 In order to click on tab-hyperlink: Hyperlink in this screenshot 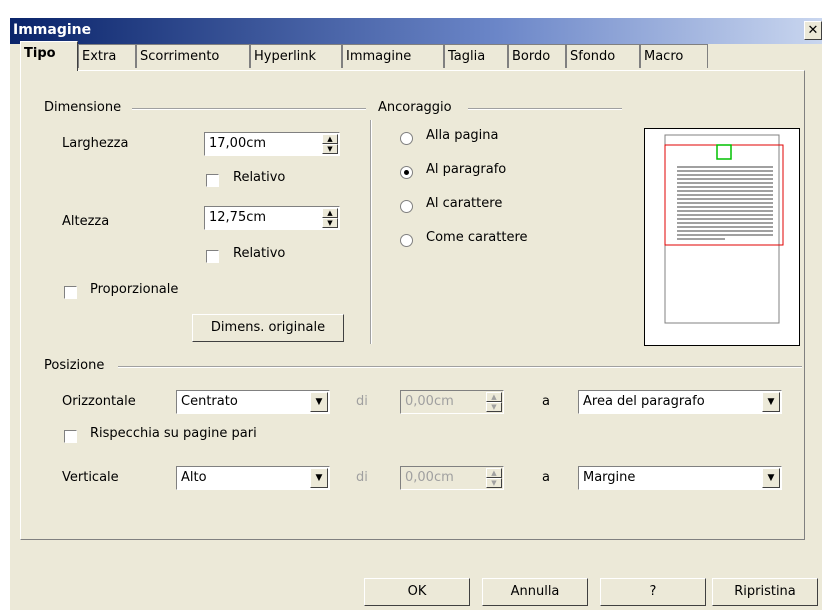, I will do `click(296, 56)`.